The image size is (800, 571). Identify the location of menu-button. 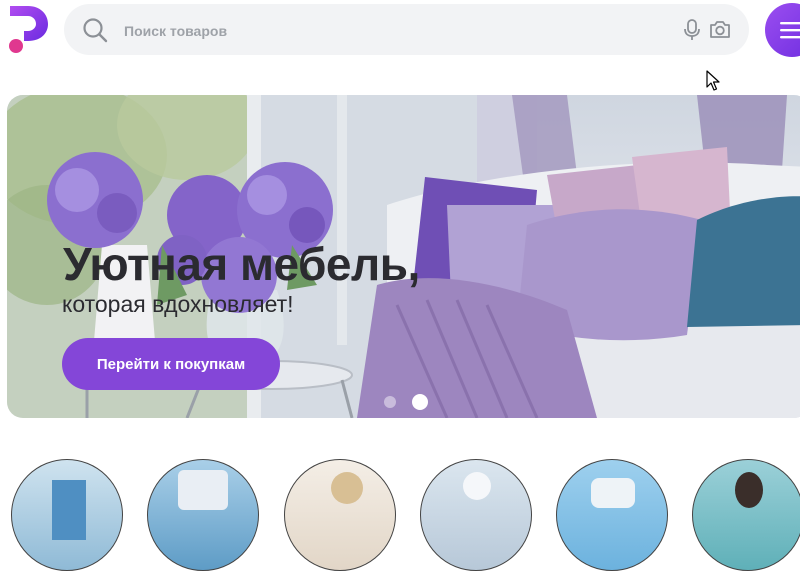
(782, 30).